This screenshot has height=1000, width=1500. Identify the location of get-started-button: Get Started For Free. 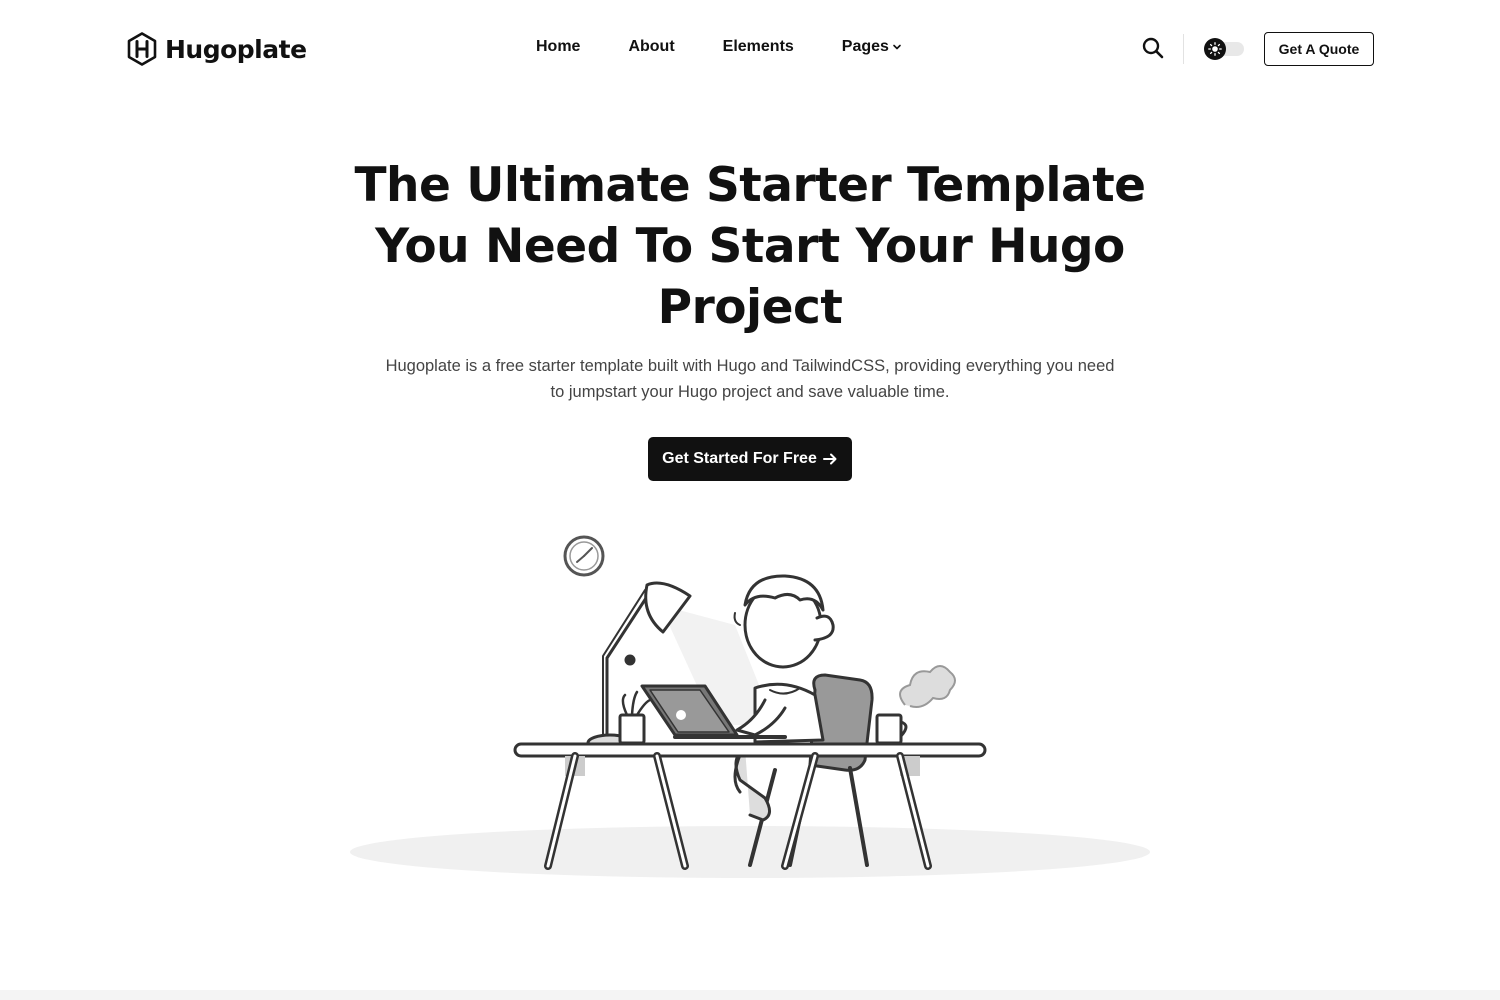
(750, 459).